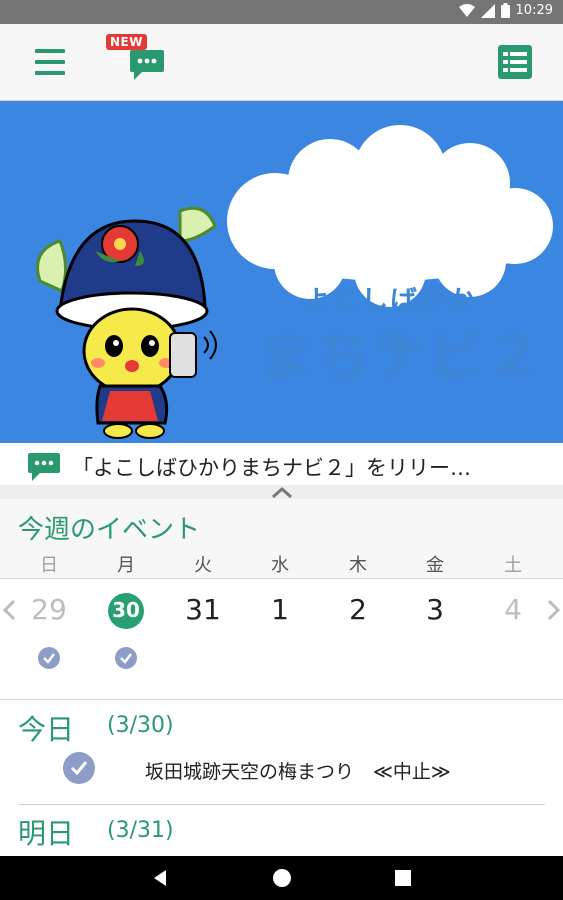  I want to click on weekday-label: 火, so click(203, 565).